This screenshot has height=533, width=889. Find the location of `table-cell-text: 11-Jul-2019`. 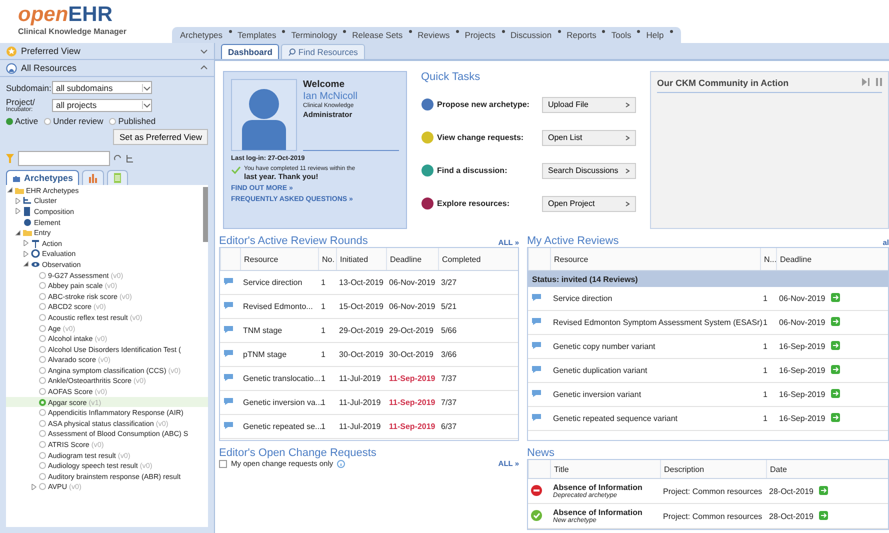

table-cell-text: 11-Jul-2019 is located at coordinates (360, 378).